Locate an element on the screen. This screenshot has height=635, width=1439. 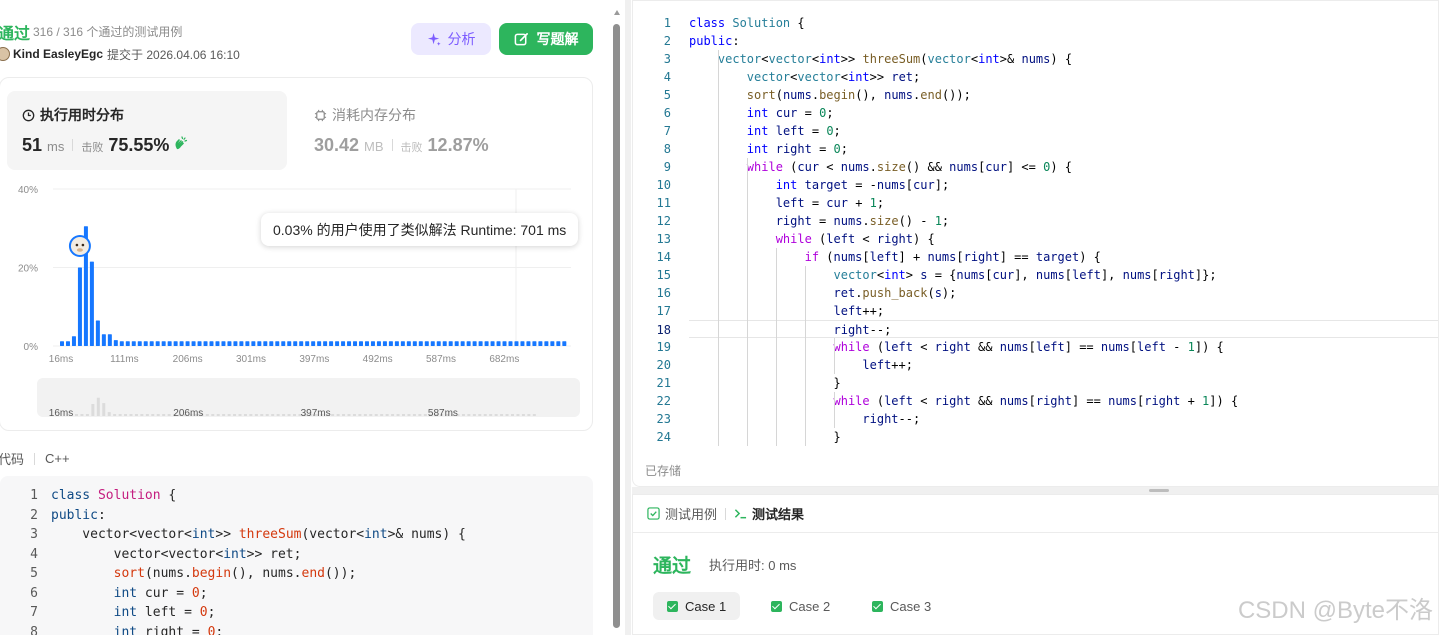
editor-line: 7 int left = 0; is located at coordinates (1035, 131).